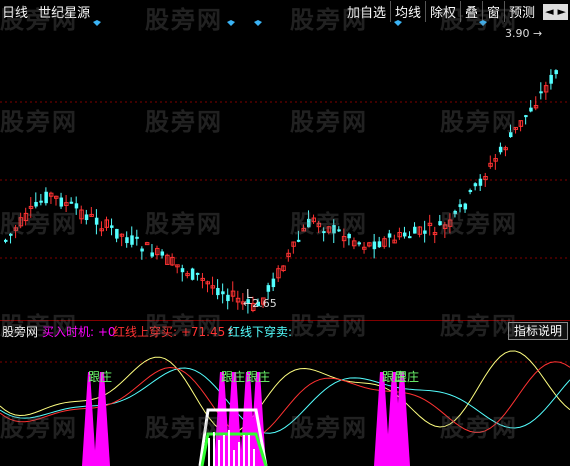 The image size is (570, 466). I want to click on toolbar: 加自选 均线 除权 叠 窗 预测 ◄ ►, so click(455, 11).